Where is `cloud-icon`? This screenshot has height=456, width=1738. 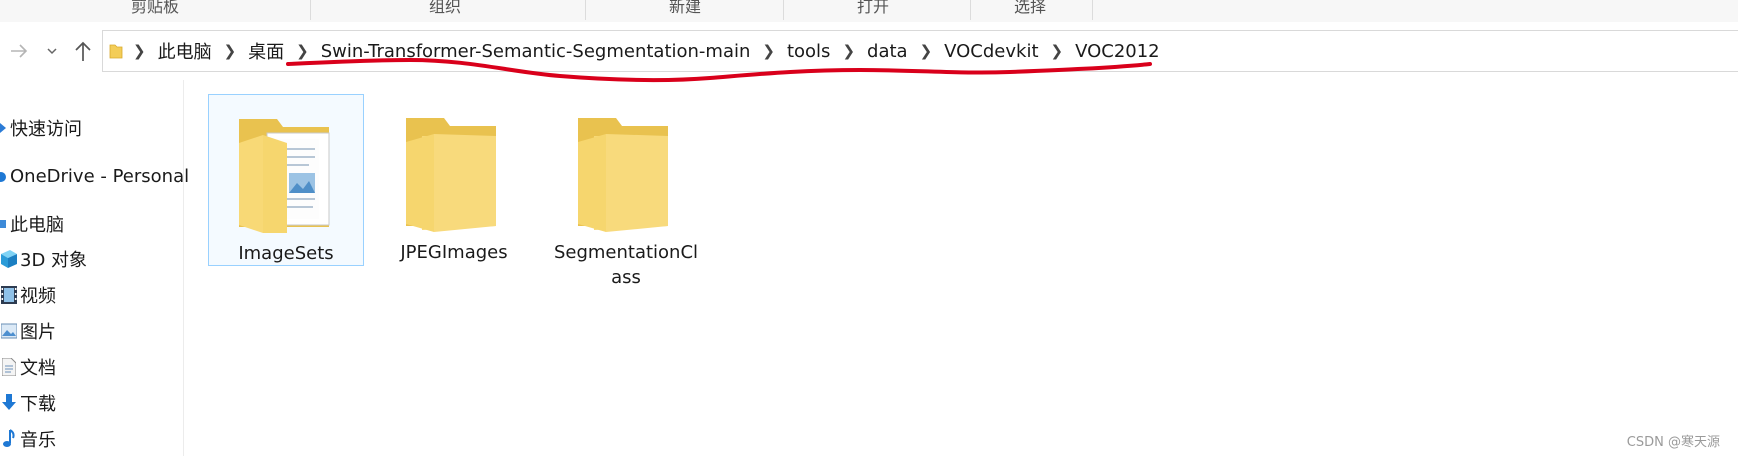
cloud-icon is located at coordinates (4, 176).